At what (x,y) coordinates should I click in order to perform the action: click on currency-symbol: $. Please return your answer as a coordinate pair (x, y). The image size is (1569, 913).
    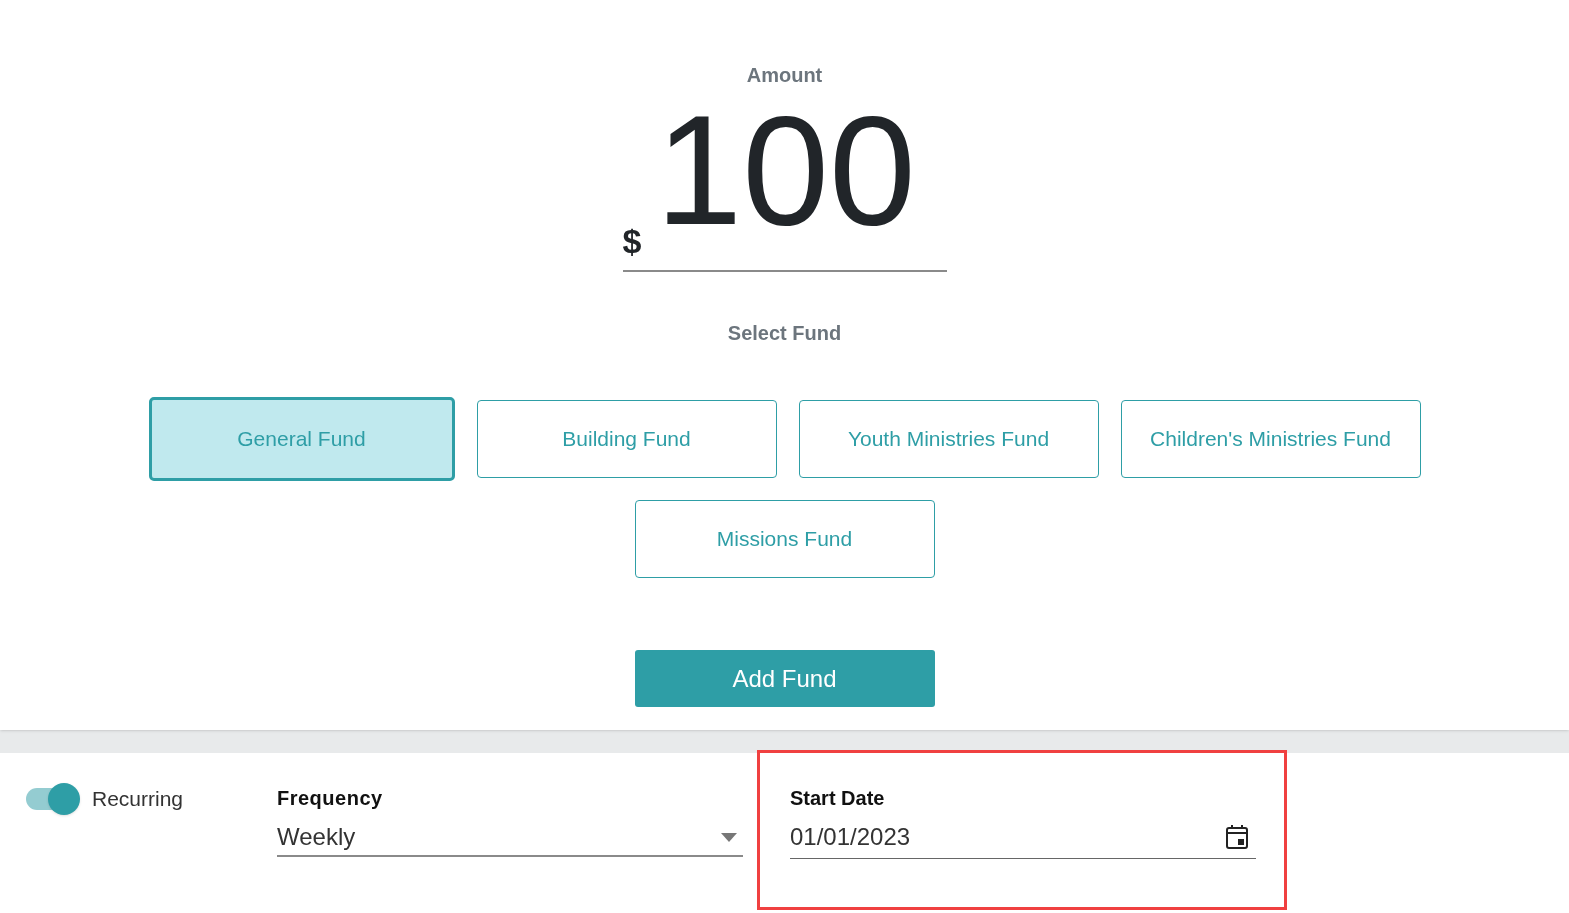
    Looking at the image, I should click on (632, 241).